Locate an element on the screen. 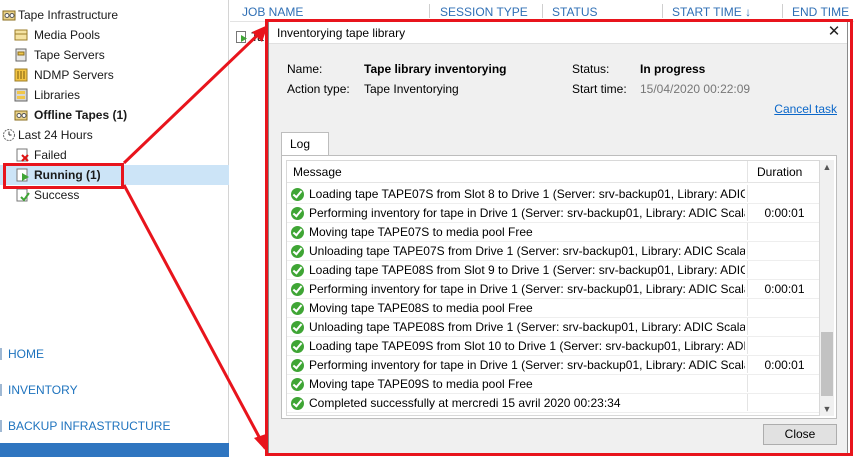  tree-item-offline-tapes: Offline Tapes (1) is located at coordinates (114, 115).